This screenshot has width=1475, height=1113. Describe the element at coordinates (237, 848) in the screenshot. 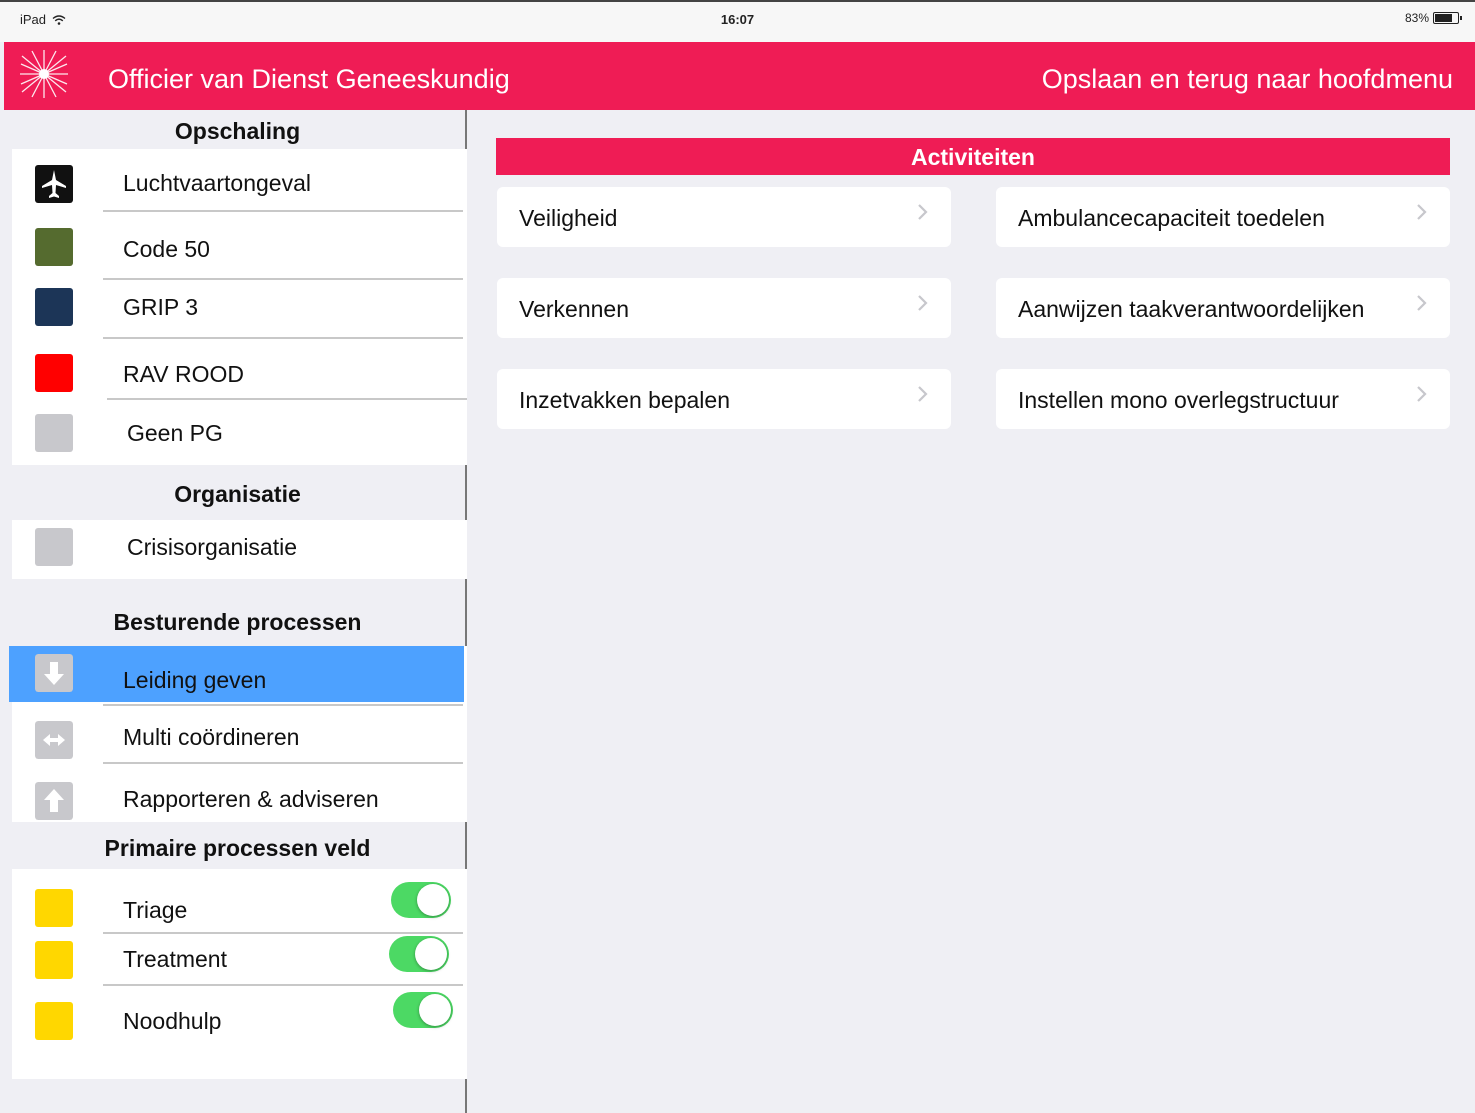

I see `section-heading-primaire-processen-veld: Primaire processen veld` at that location.